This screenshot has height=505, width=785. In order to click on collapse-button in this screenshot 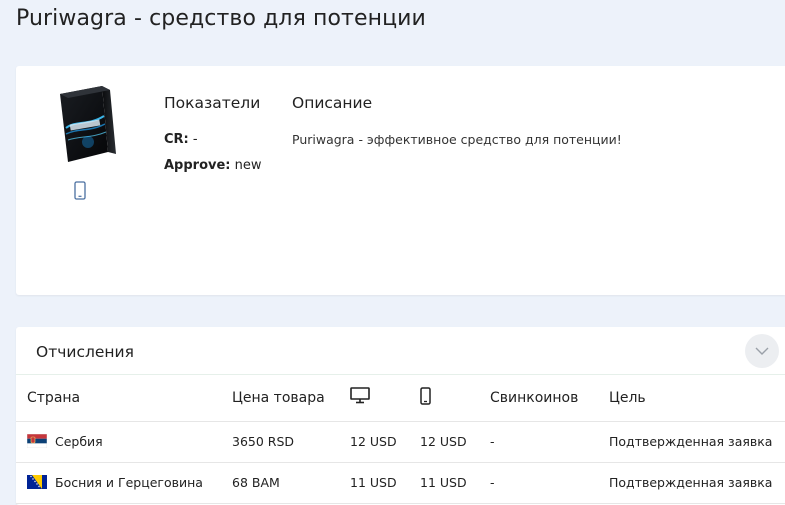, I will do `click(762, 351)`.